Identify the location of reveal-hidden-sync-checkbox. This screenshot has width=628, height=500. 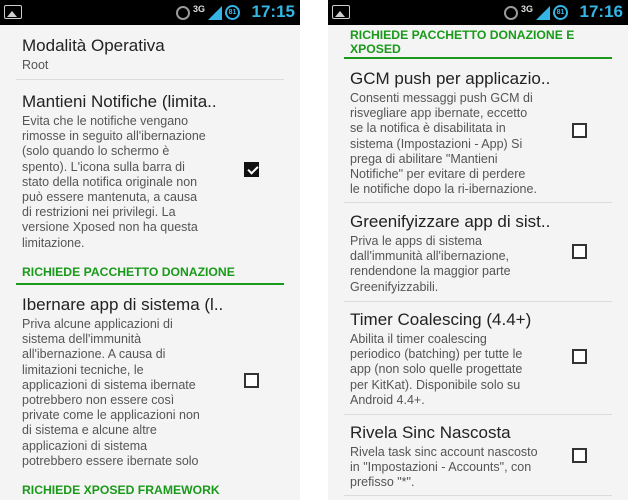
(579, 455).